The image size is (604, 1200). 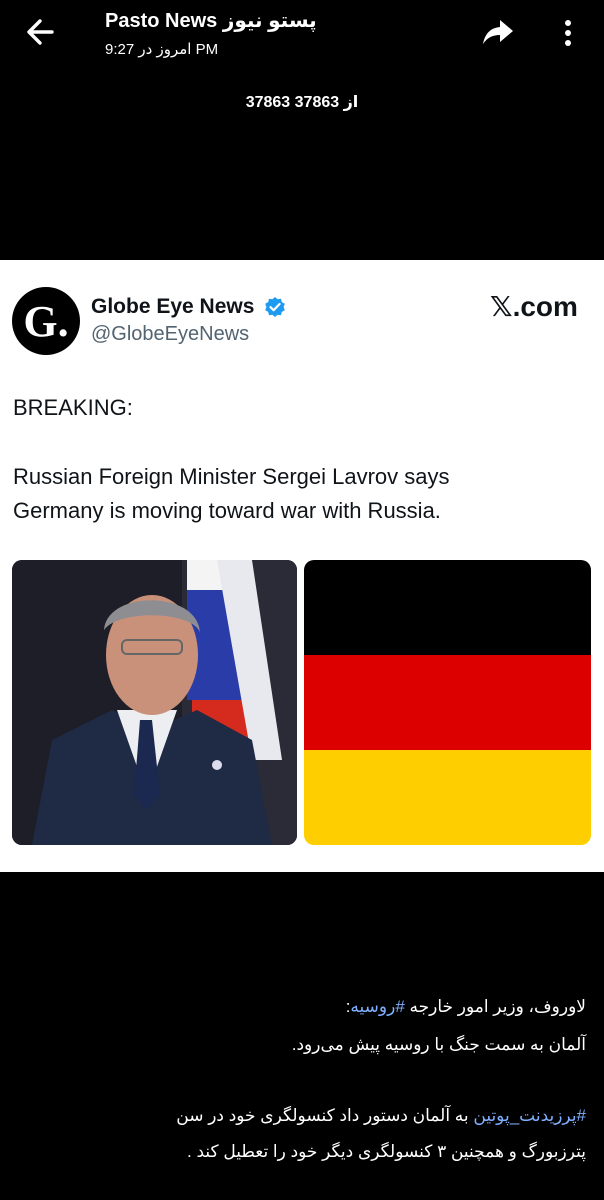 I want to click on lavrov-photo, so click(x=154, y=702).